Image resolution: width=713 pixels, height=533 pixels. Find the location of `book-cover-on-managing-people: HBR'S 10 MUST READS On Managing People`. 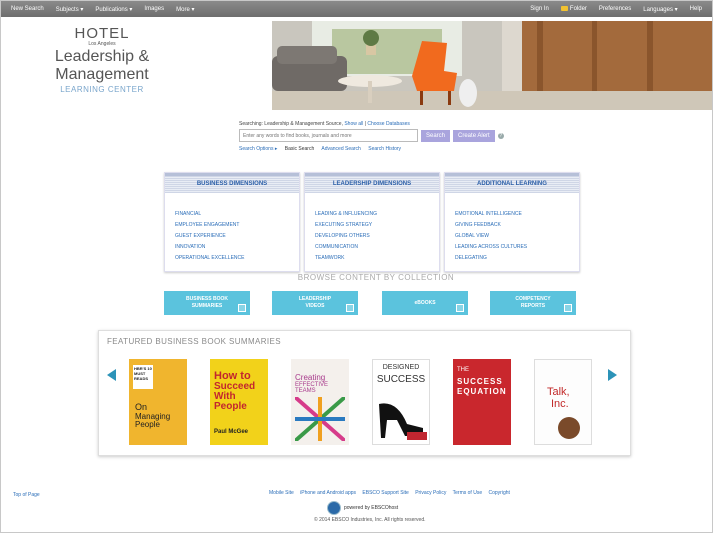

book-cover-on-managing-people: HBR'S 10 MUST READS On Managing People is located at coordinates (158, 402).